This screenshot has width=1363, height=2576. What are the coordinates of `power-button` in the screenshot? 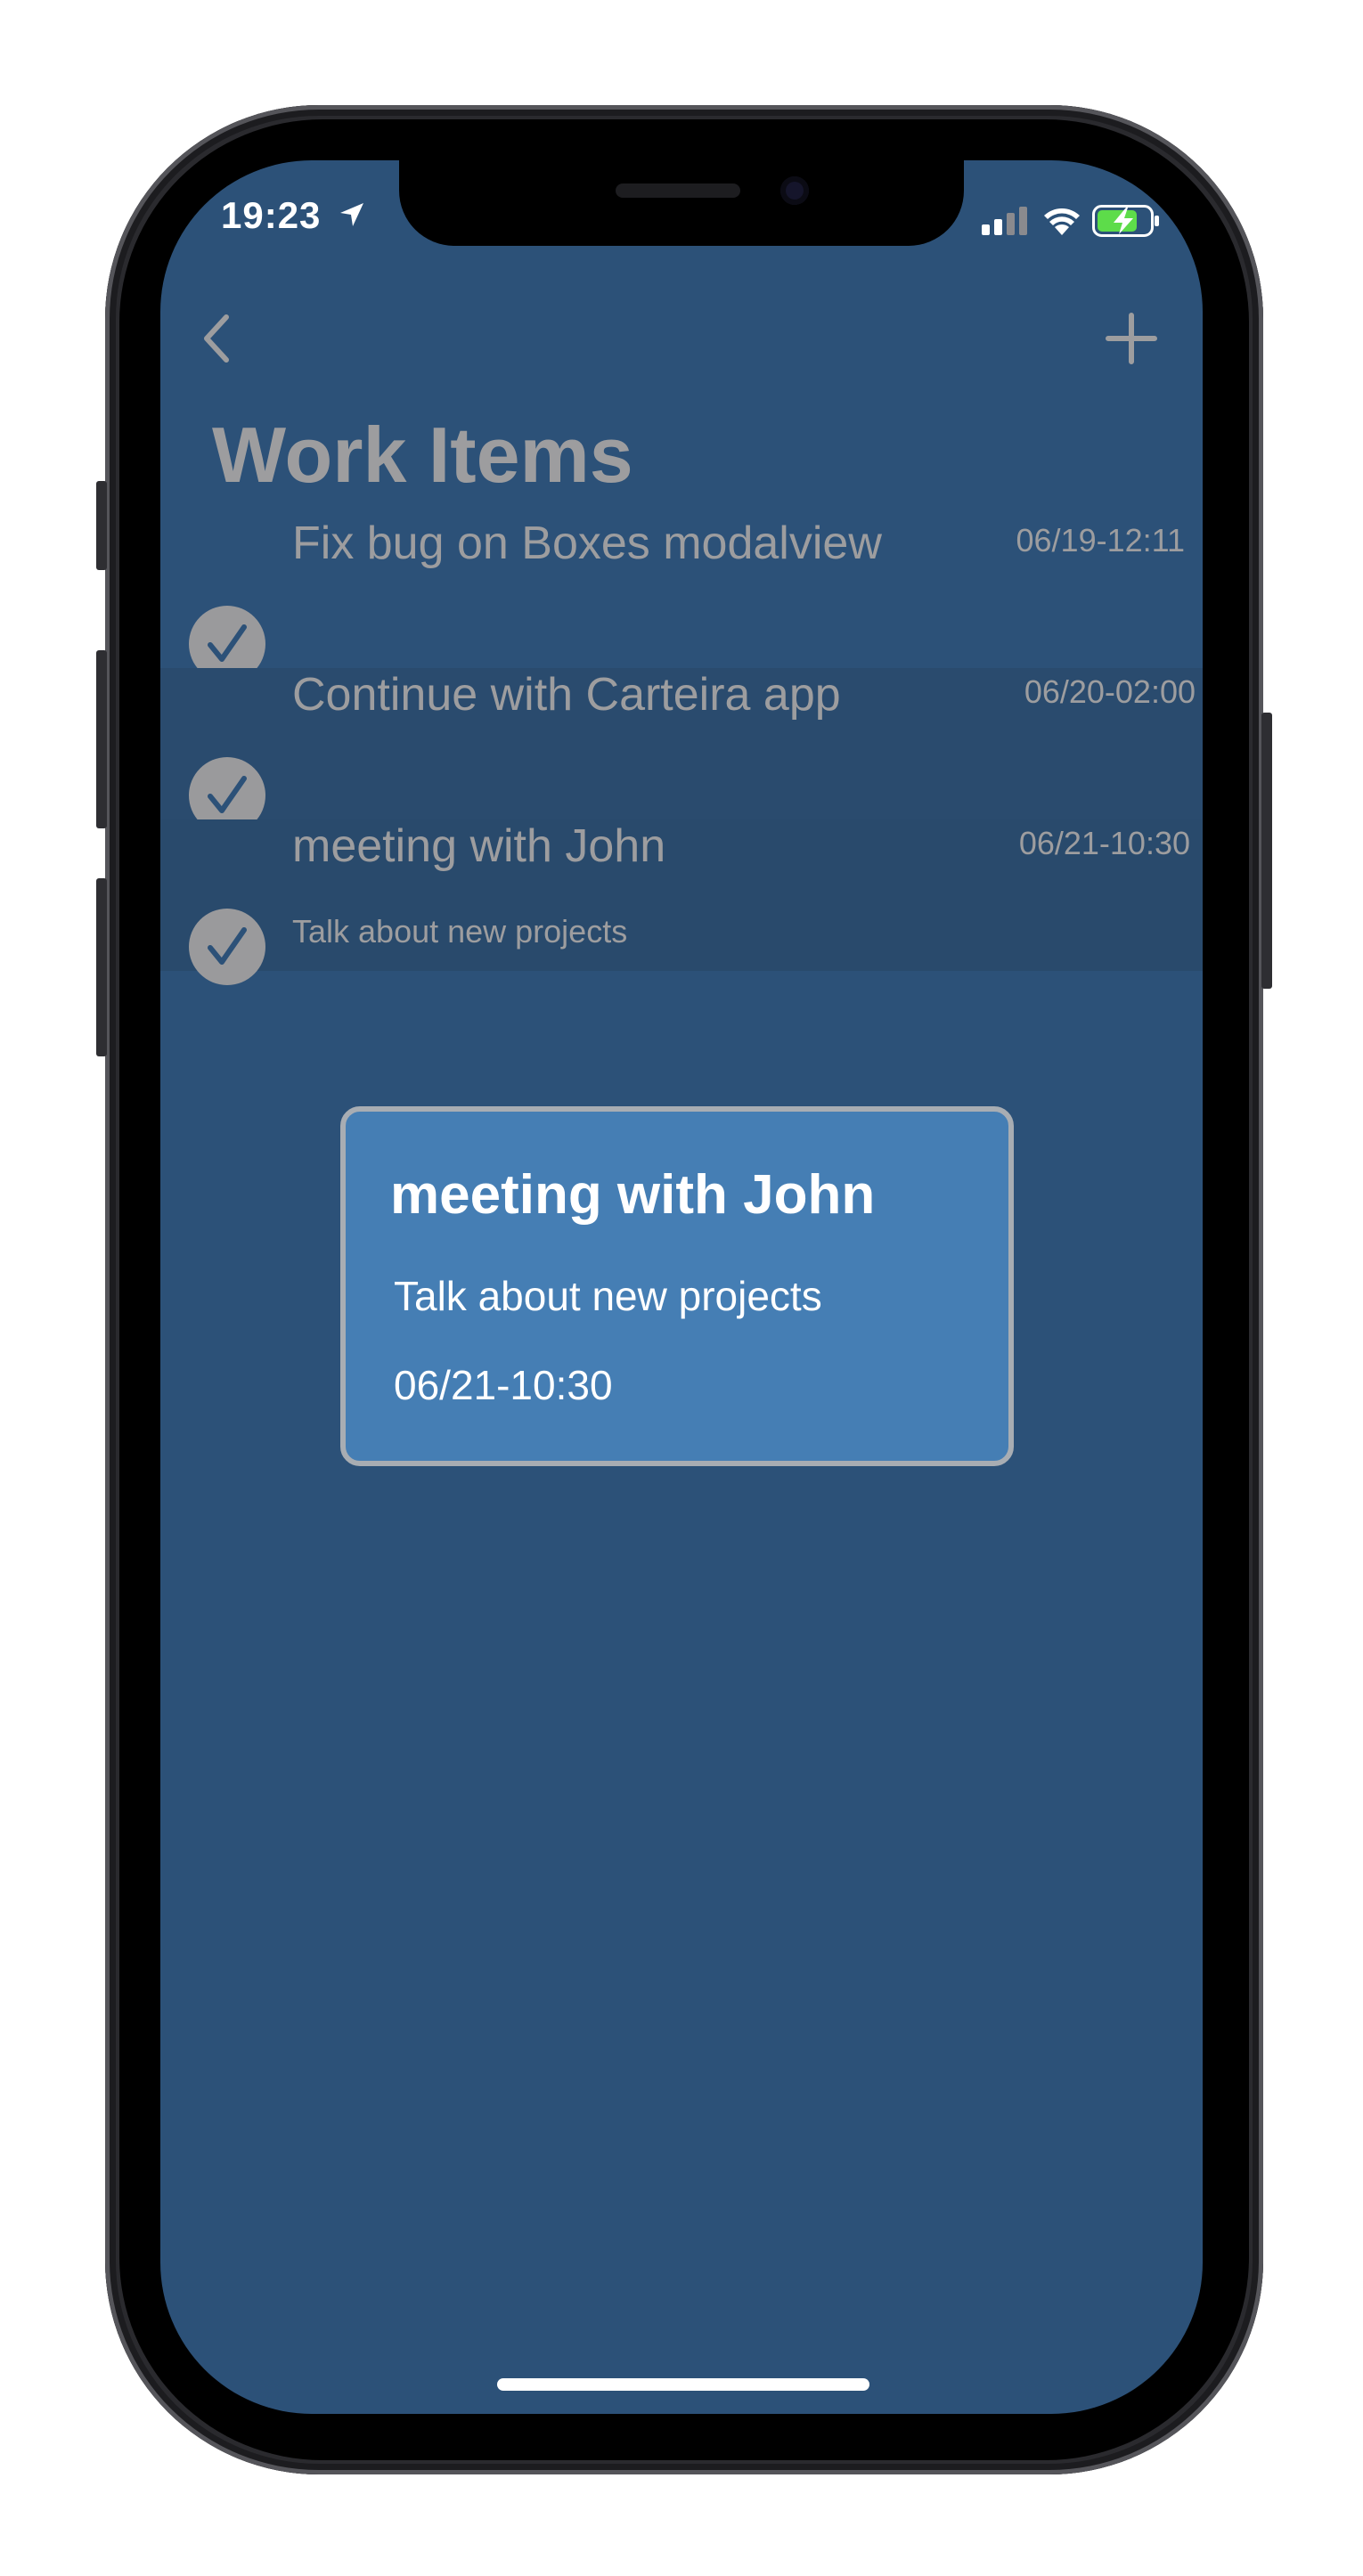 It's located at (1267, 851).